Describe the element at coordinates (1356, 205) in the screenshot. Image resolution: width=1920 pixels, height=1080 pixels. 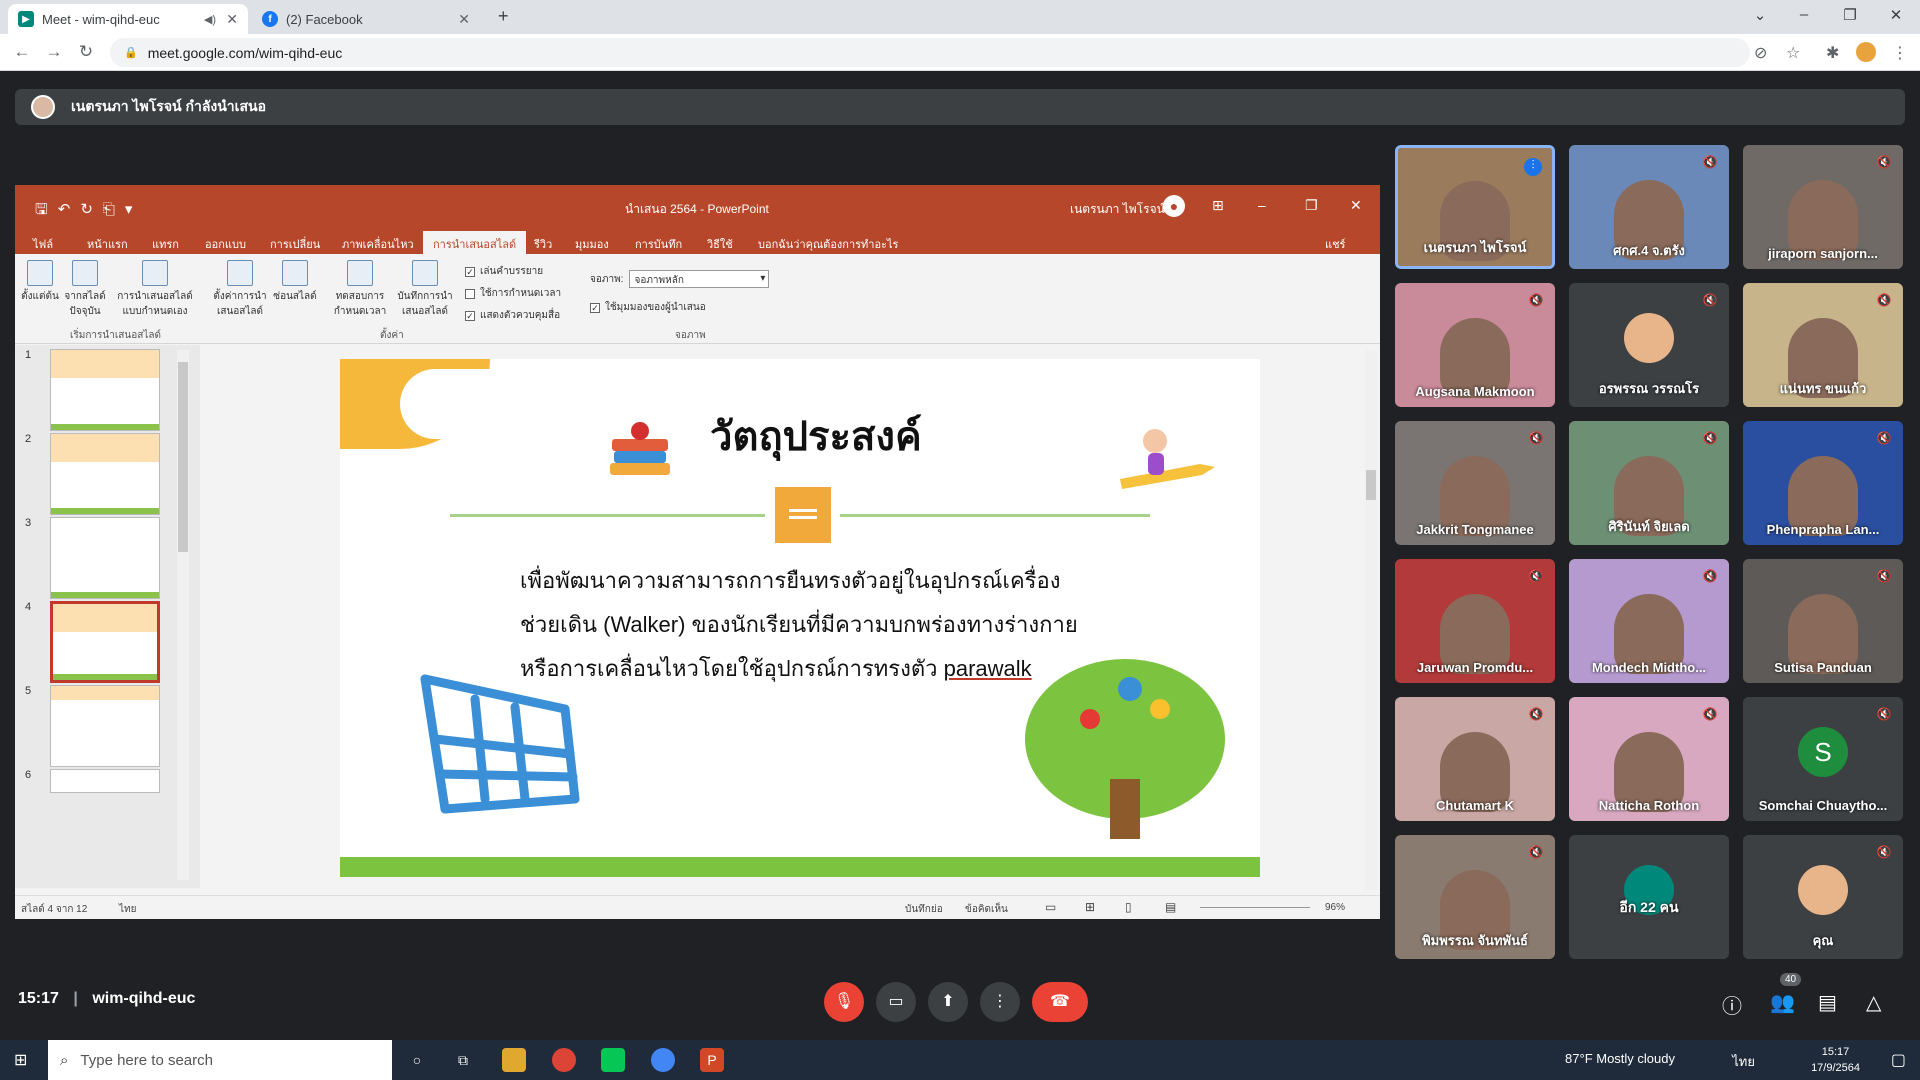
I see `ppt-close-button: ✕` at that location.